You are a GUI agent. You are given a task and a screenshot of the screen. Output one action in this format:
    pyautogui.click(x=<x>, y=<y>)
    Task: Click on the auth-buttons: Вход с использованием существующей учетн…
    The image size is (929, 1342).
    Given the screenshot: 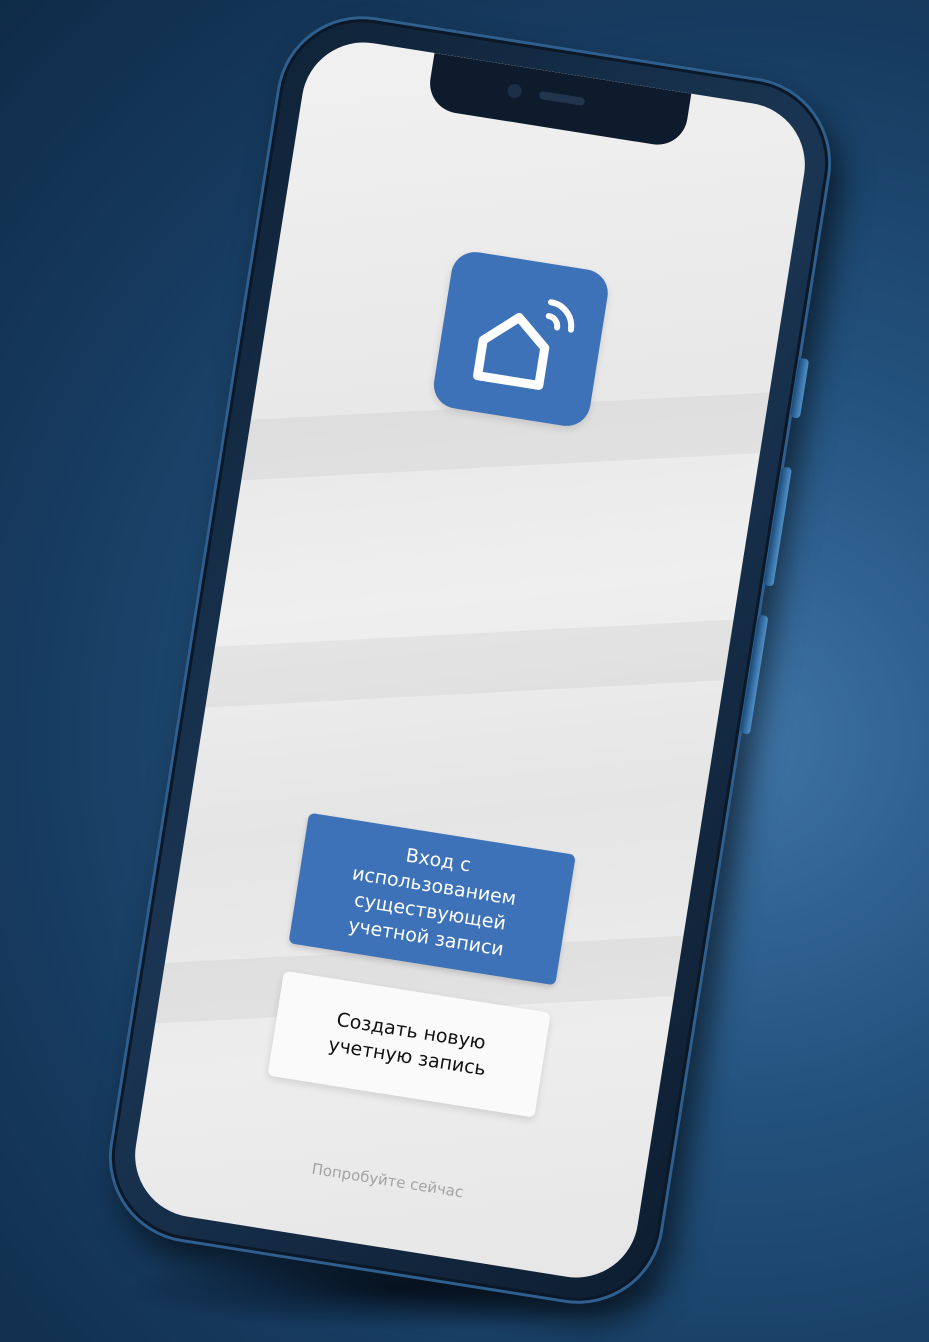 What is the action you would take?
    pyautogui.click(x=421, y=965)
    